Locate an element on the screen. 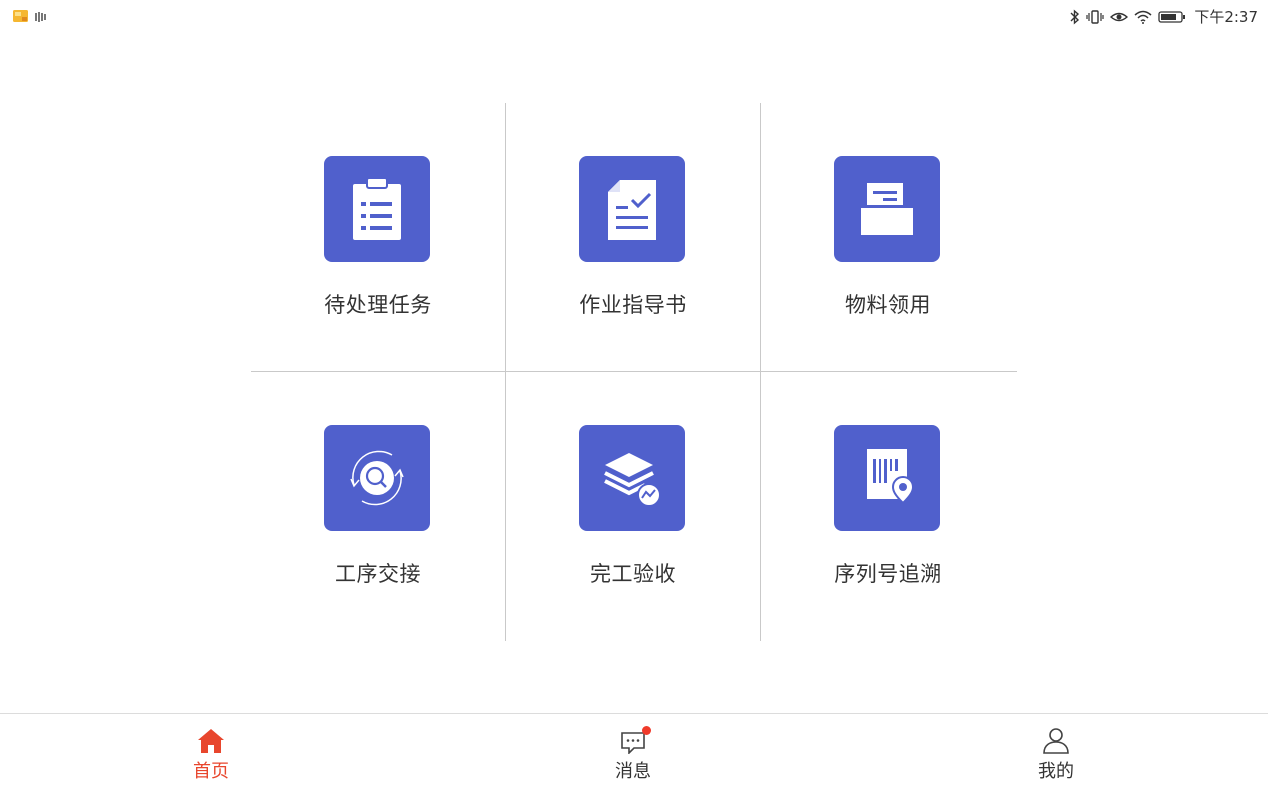 The width and height of the screenshot is (1268, 793). nav-item-messages: 消息 is located at coordinates (633, 753).